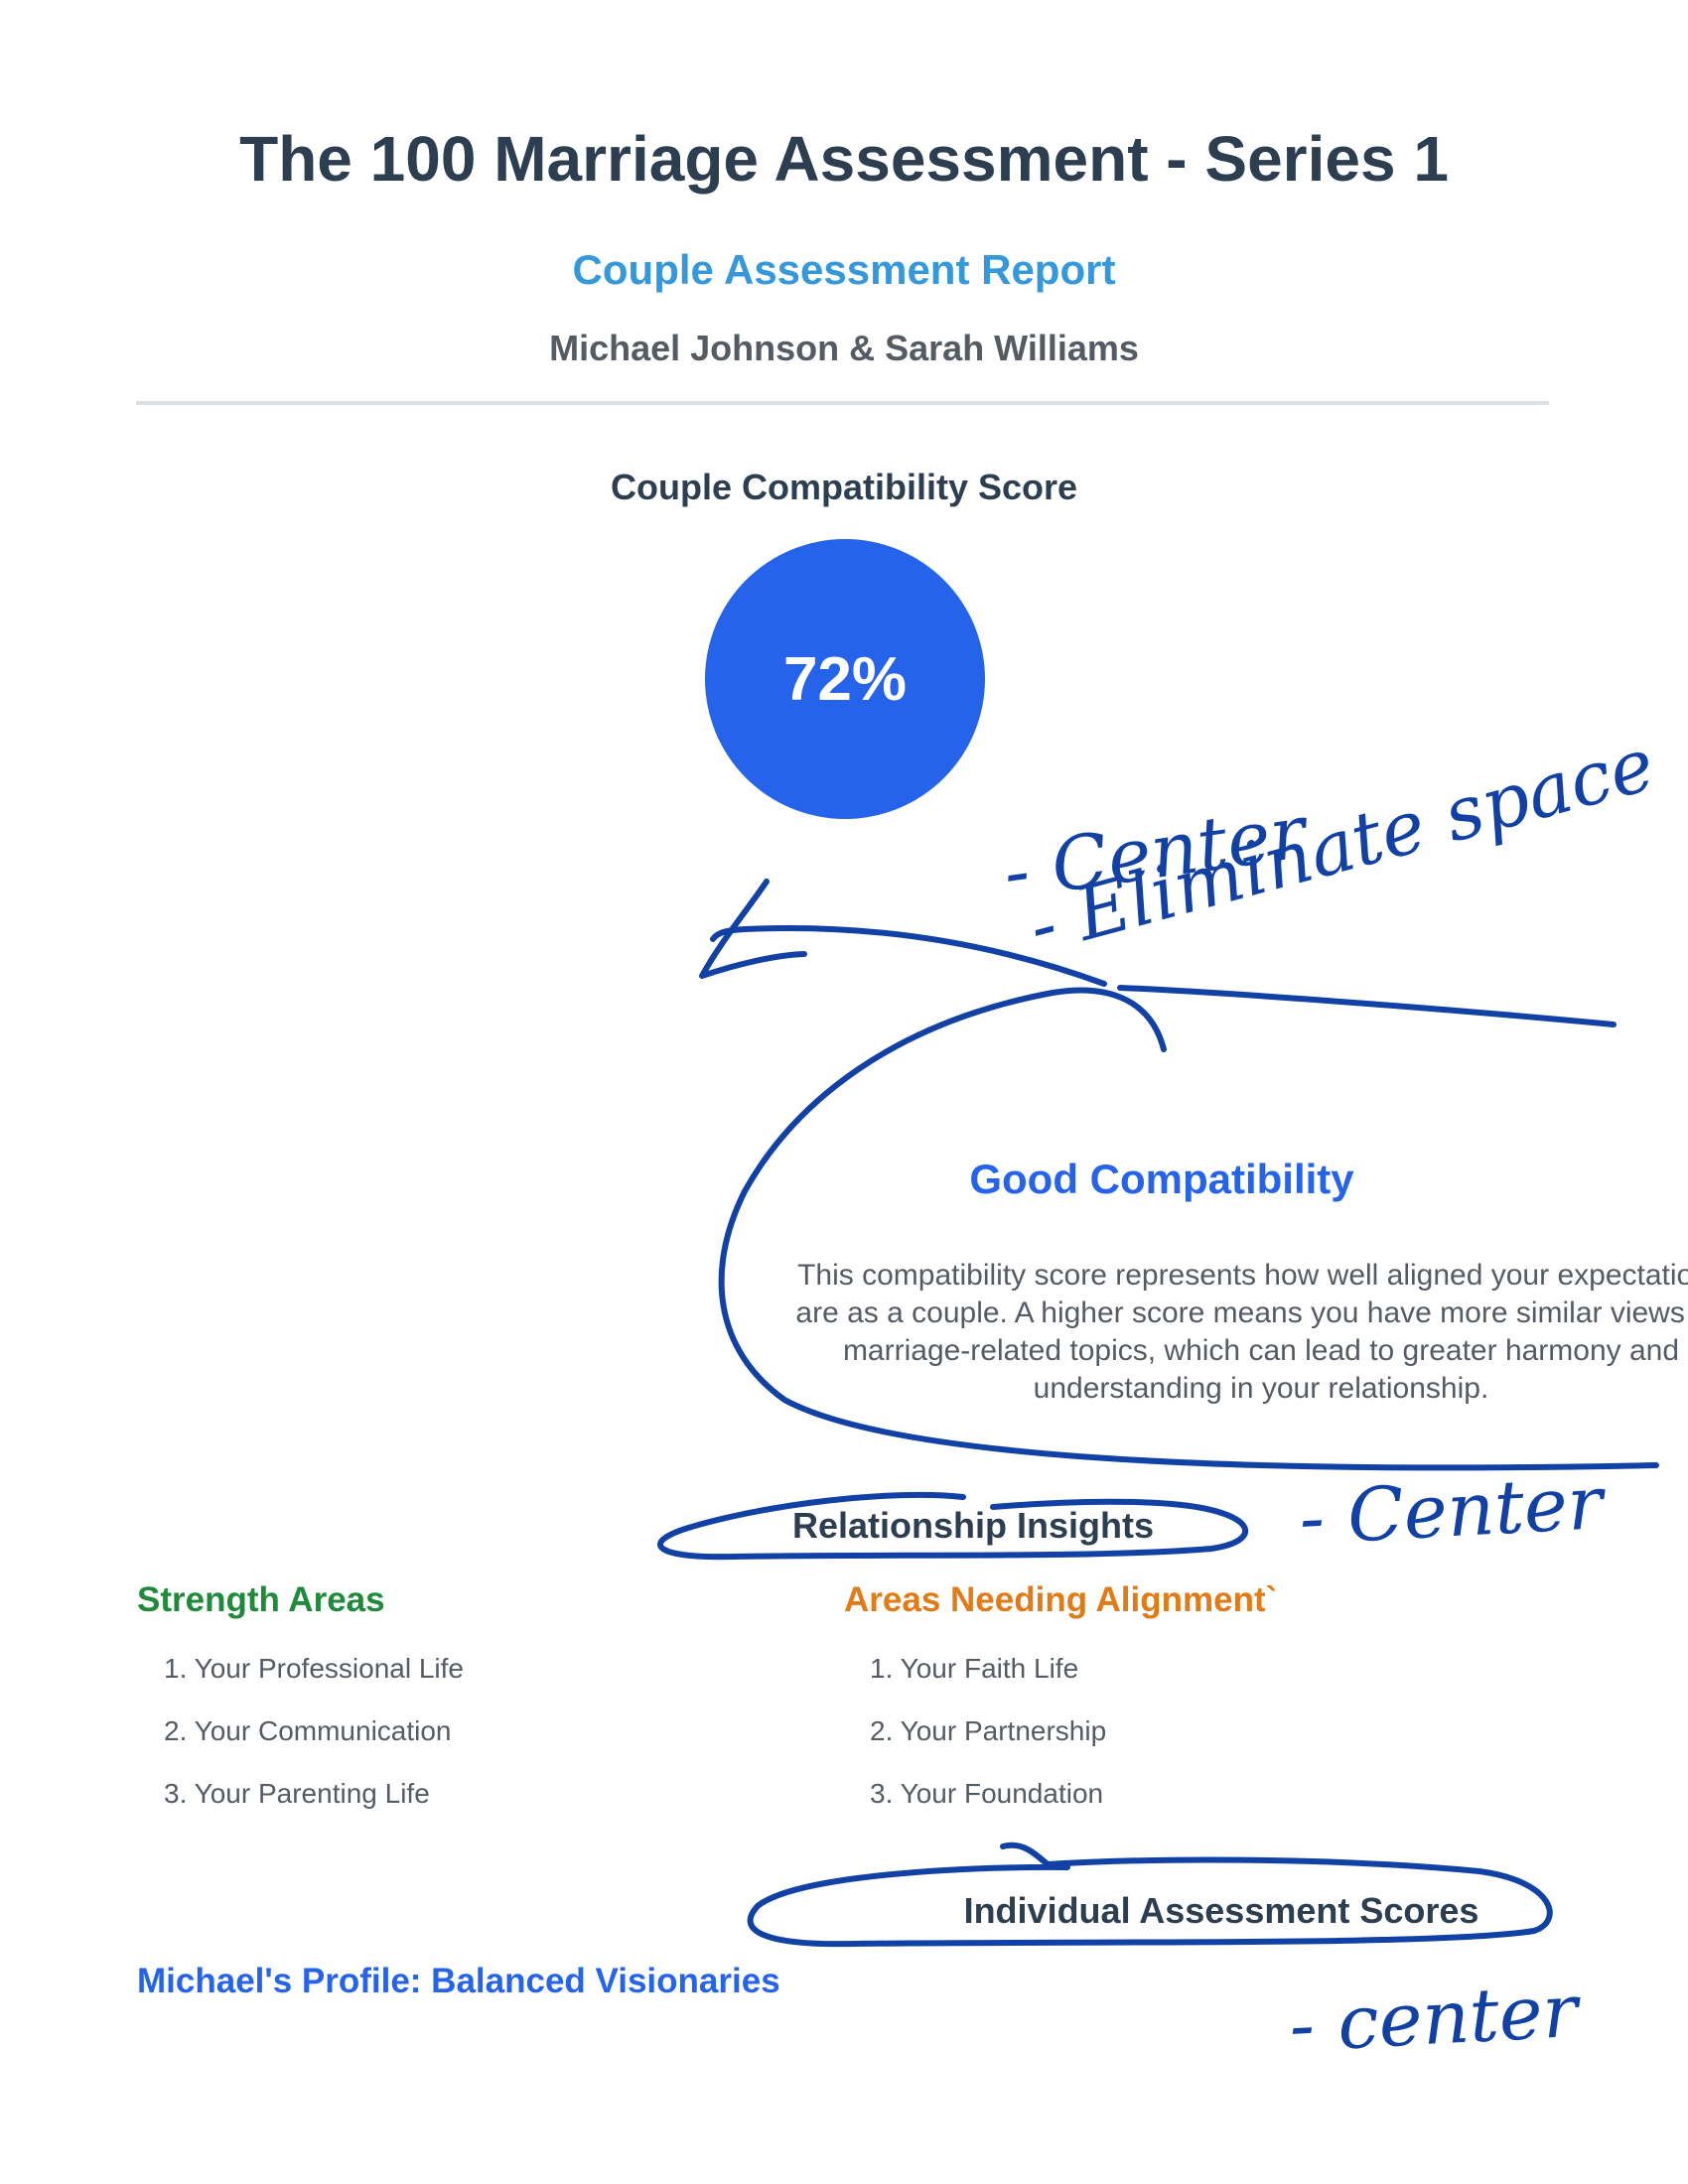 The height and width of the screenshot is (2184, 1688). I want to click on list-item: 3. Your Parenting Life, so click(297, 1793).